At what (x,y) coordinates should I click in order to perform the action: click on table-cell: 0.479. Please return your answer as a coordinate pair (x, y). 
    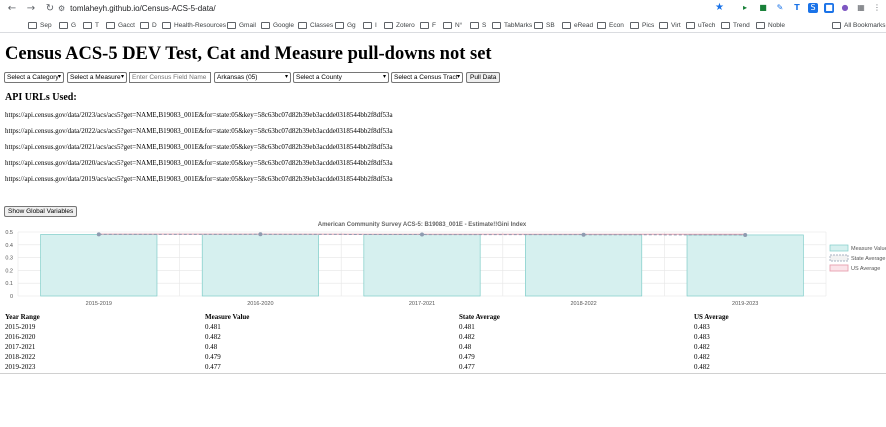
    Looking at the image, I should click on (467, 357).